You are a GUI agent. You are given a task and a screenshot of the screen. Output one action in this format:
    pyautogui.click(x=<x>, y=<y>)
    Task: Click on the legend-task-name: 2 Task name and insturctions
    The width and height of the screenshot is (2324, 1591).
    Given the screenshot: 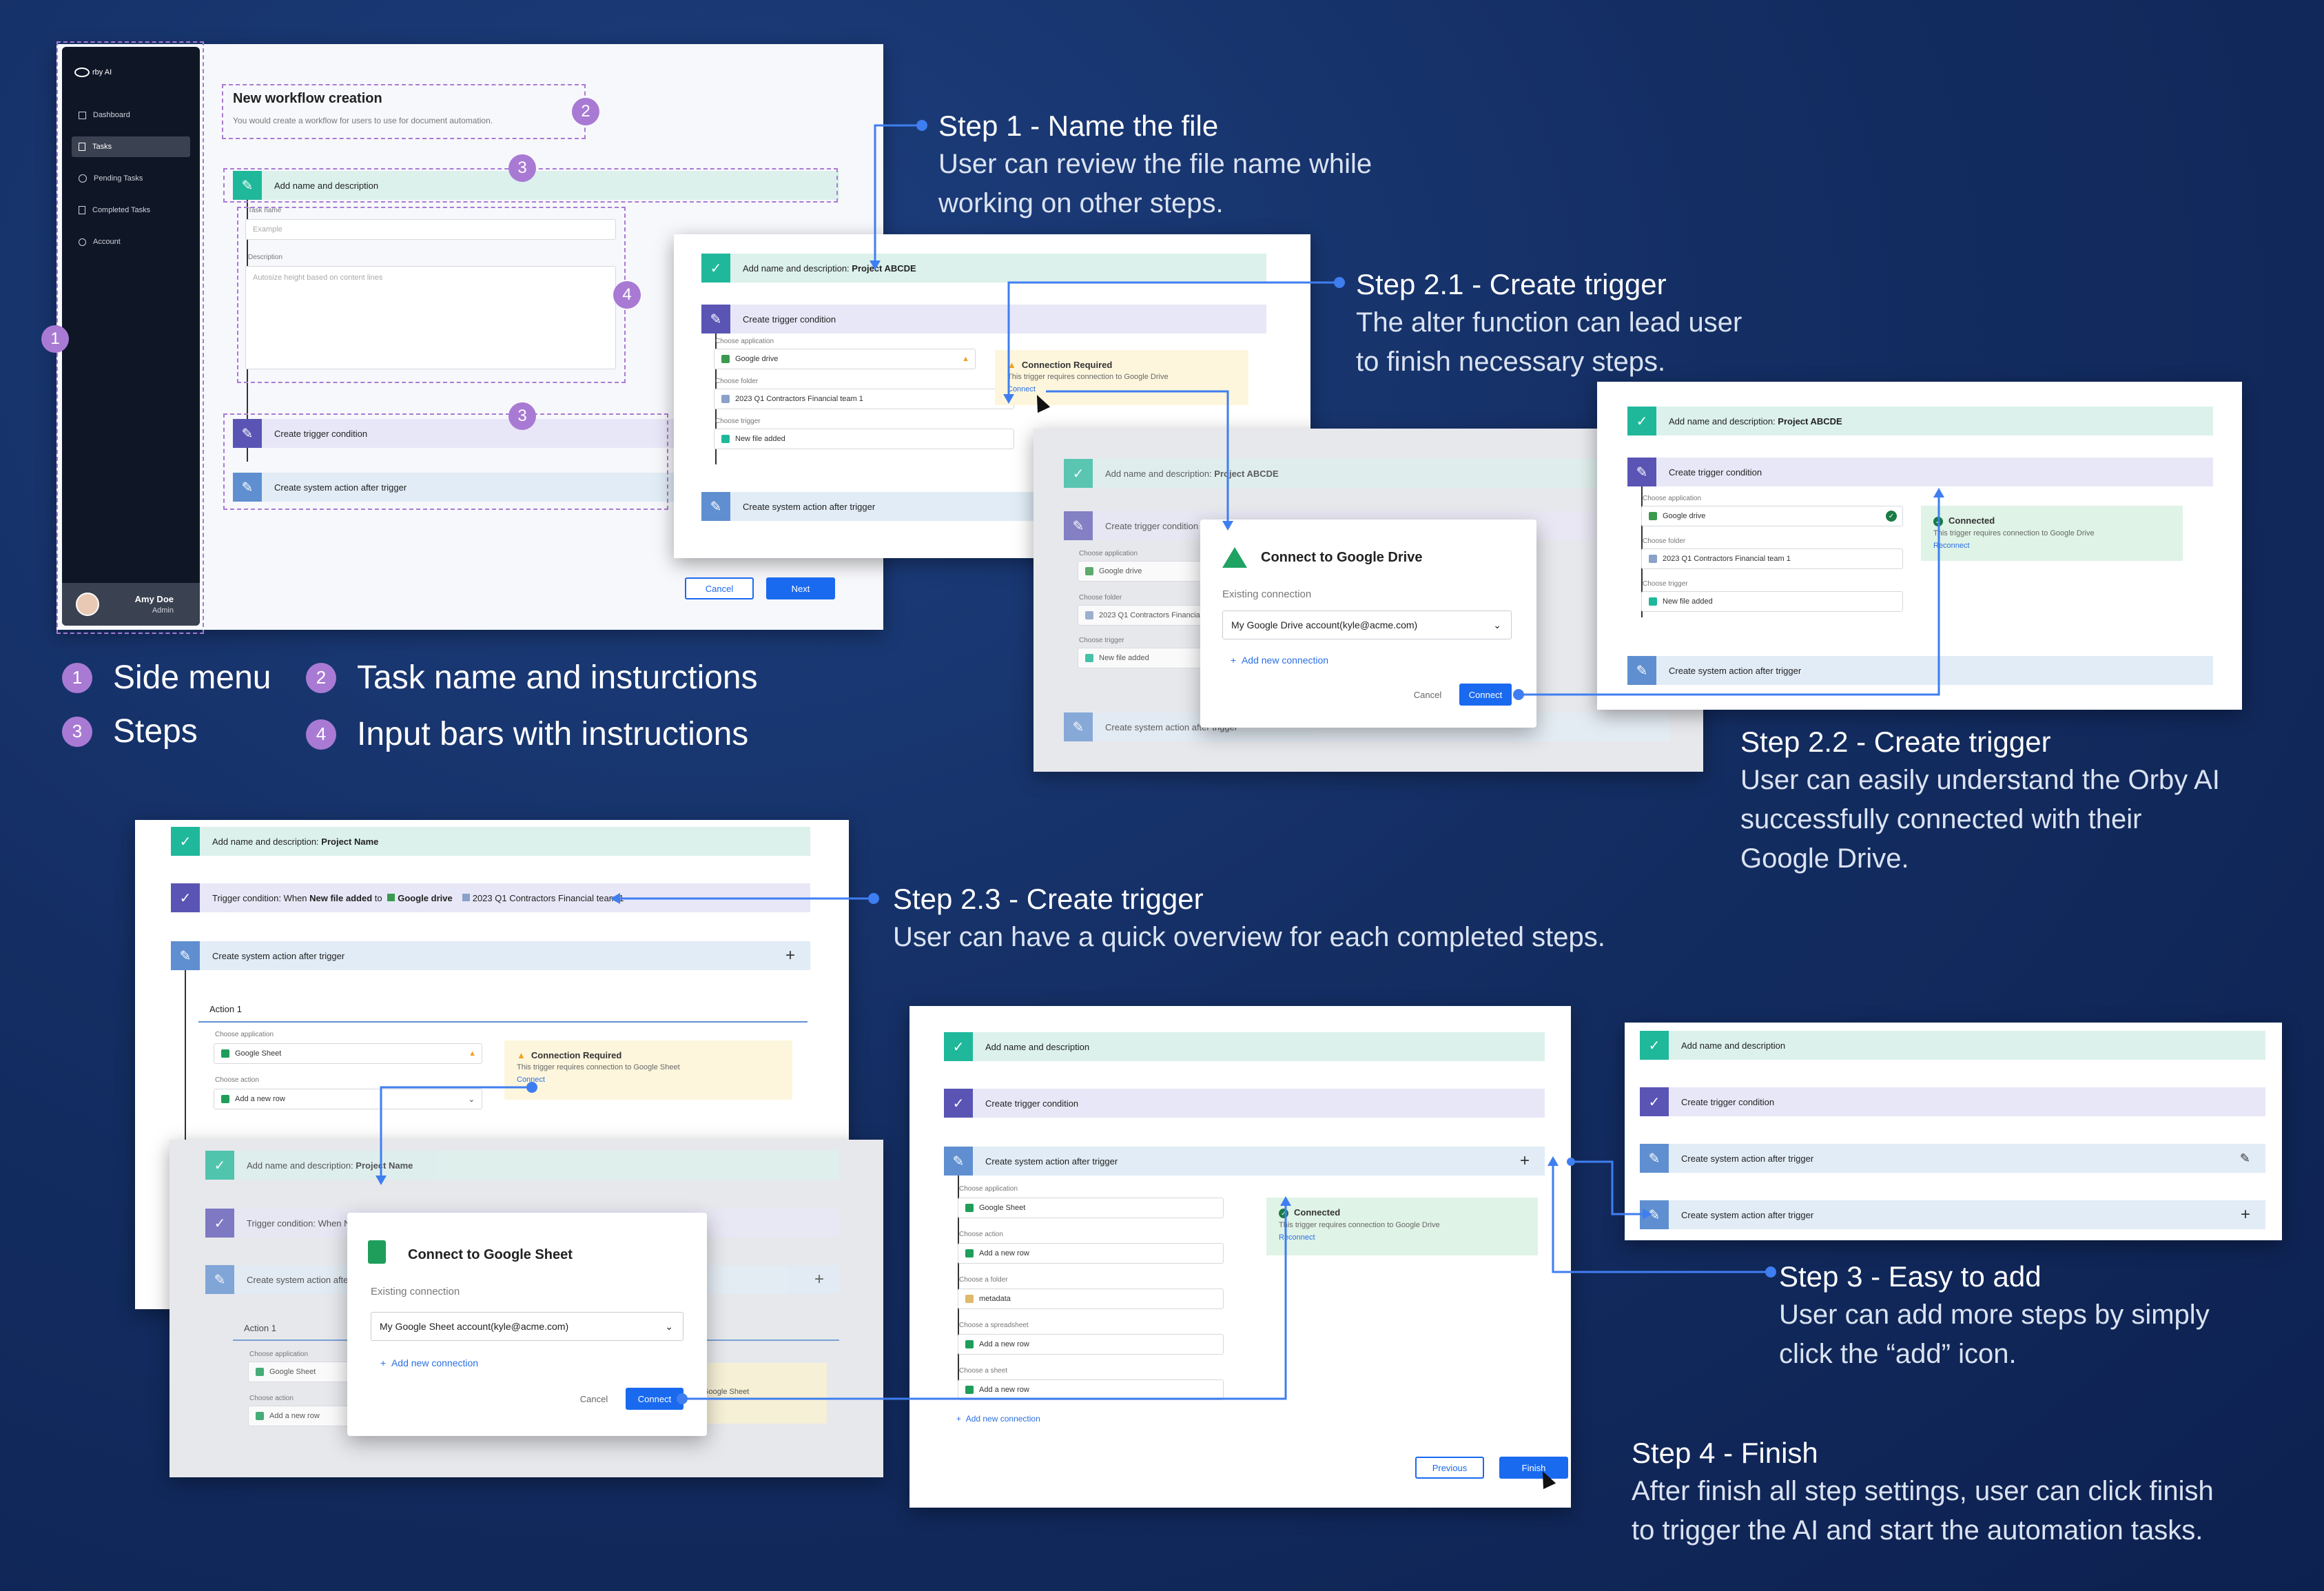 What is the action you would take?
    pyautogui.click(x=532, y=678)
    